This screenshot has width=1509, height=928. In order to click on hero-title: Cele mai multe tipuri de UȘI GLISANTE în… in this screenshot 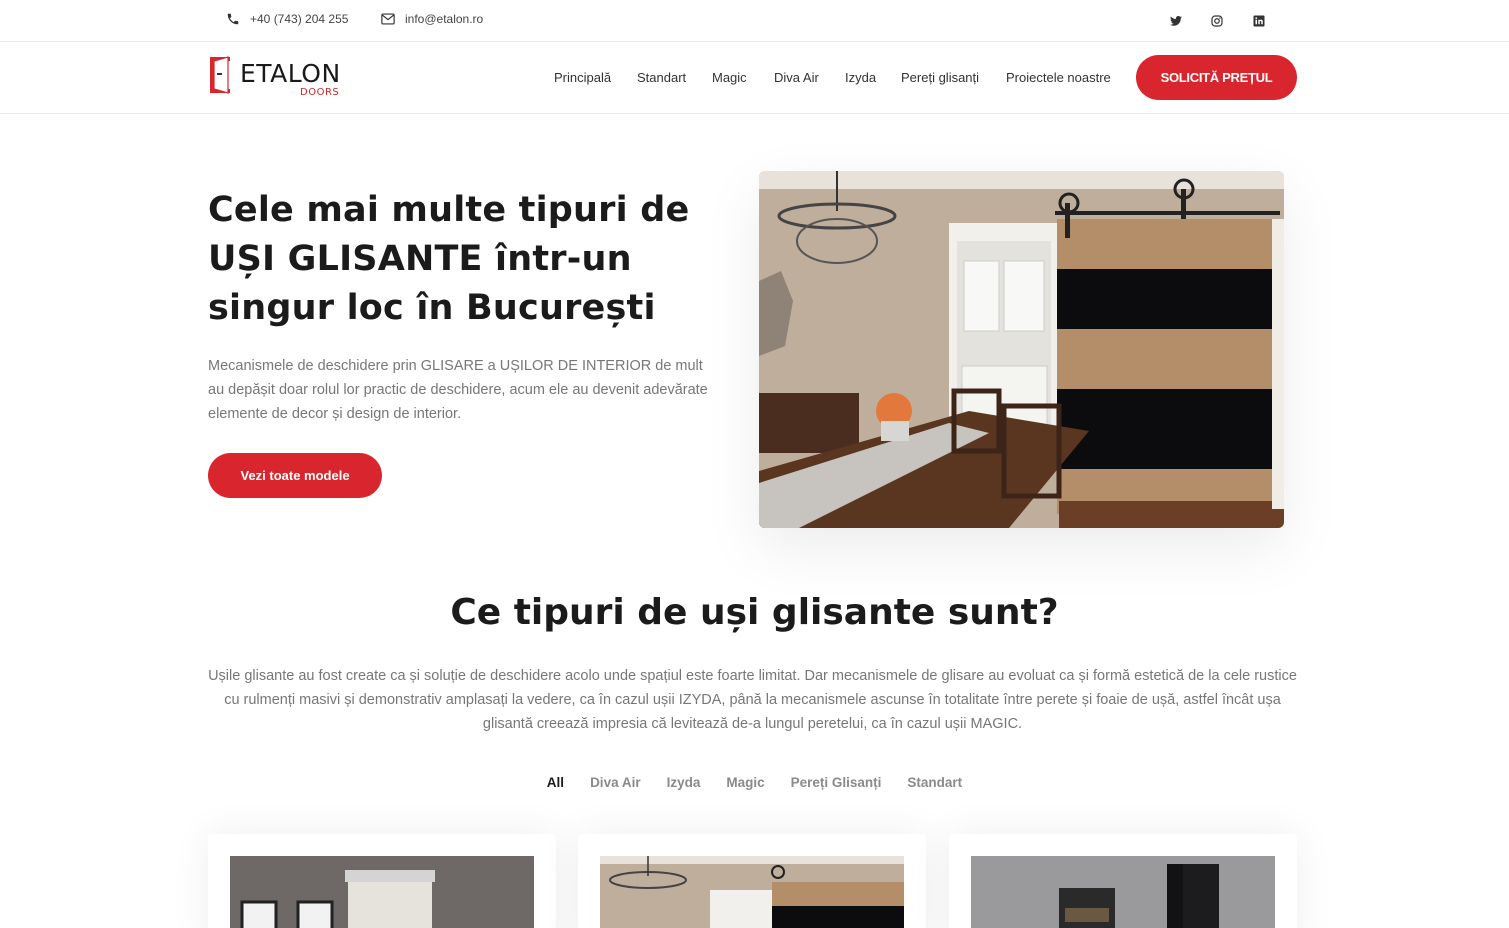, I will do `click(449, 259)`.